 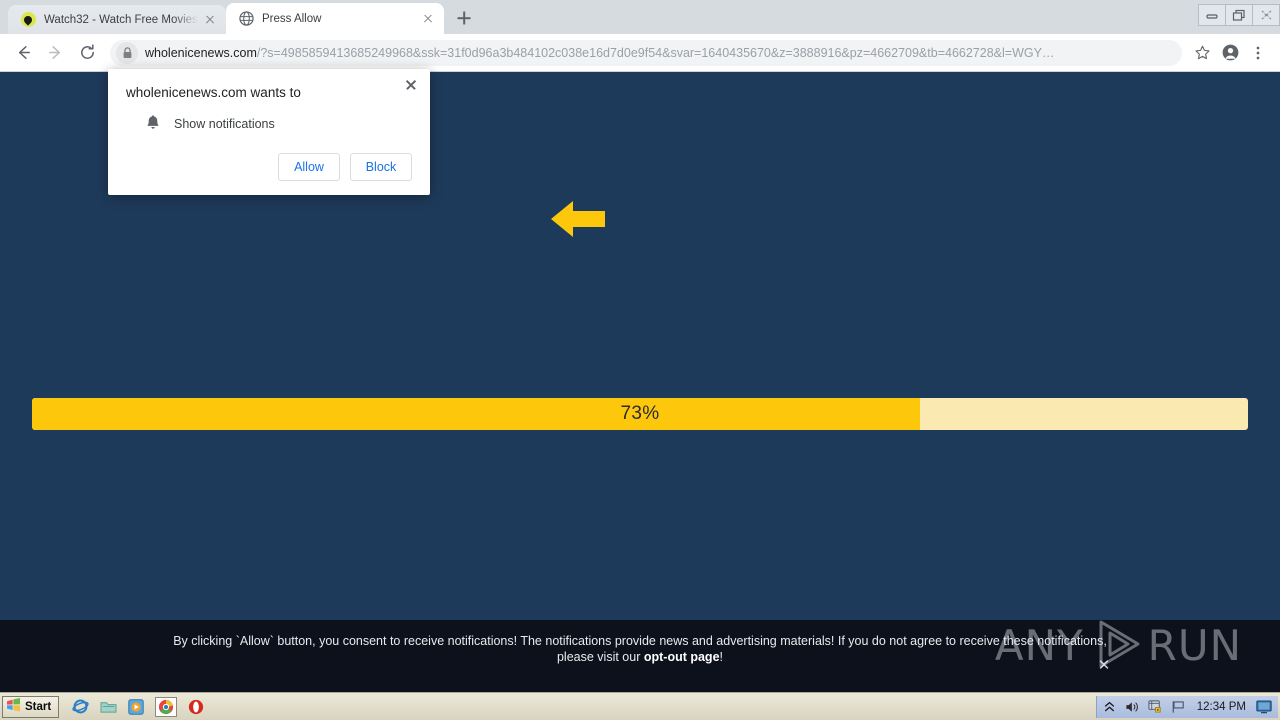 What do you see at coordinates (1230, 53) in the screenshot?
I see `profile-avatar-icon` at bounding box center [1230, 53].